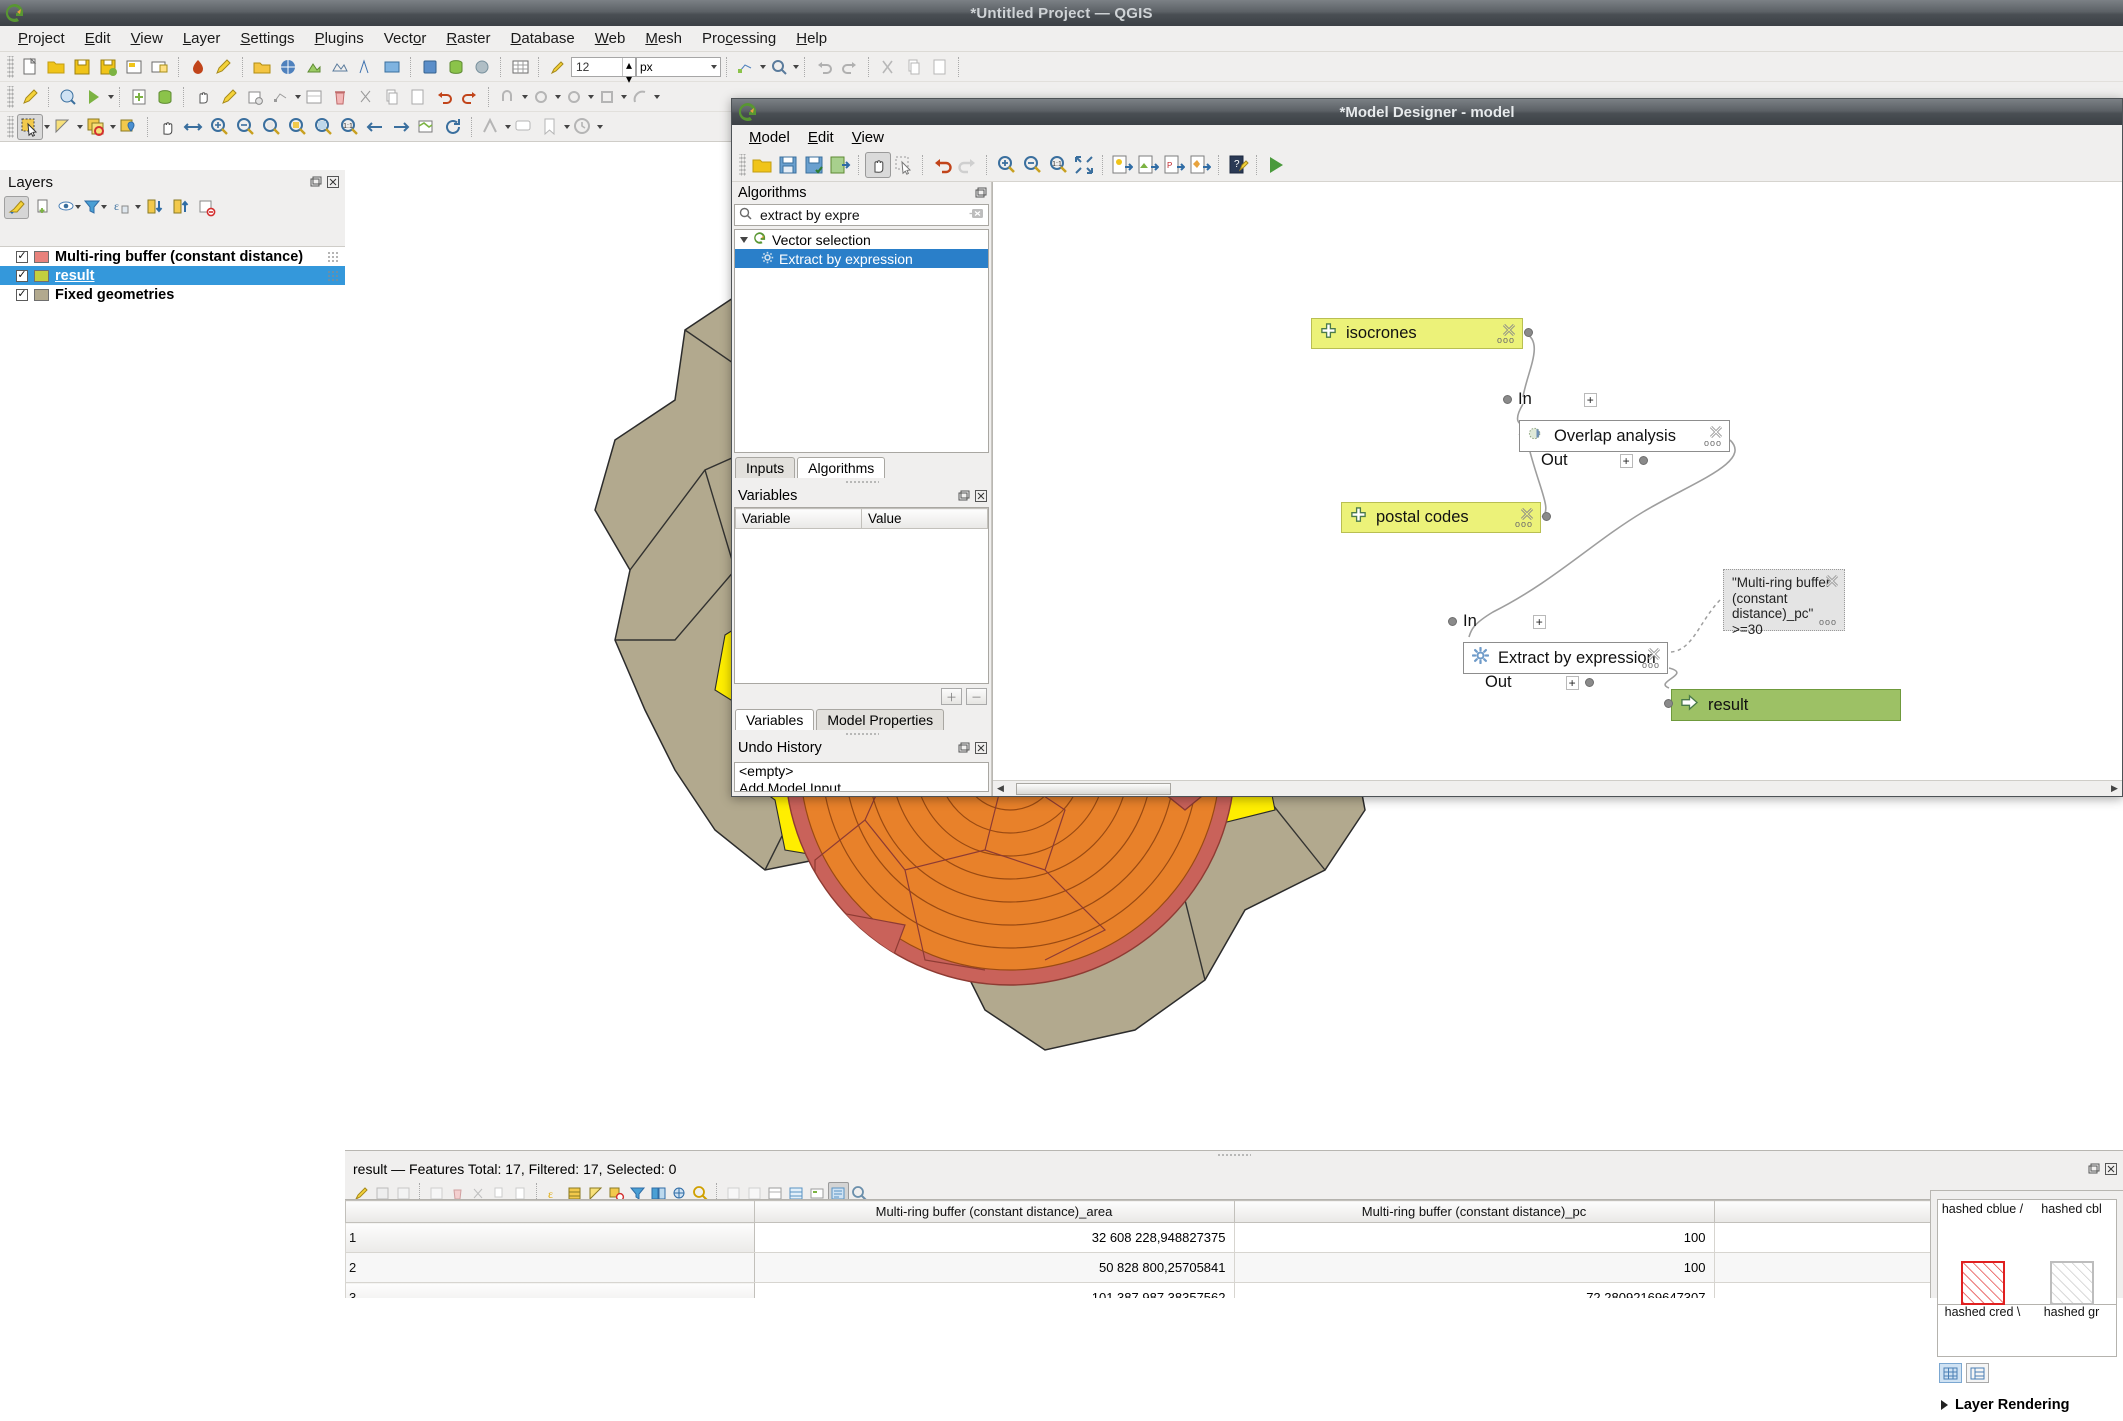 This screenshot has width=2123, height=1421. I want to click on model-node-extract-by-expression: Extract by expression ooo, so click(1565, 658).